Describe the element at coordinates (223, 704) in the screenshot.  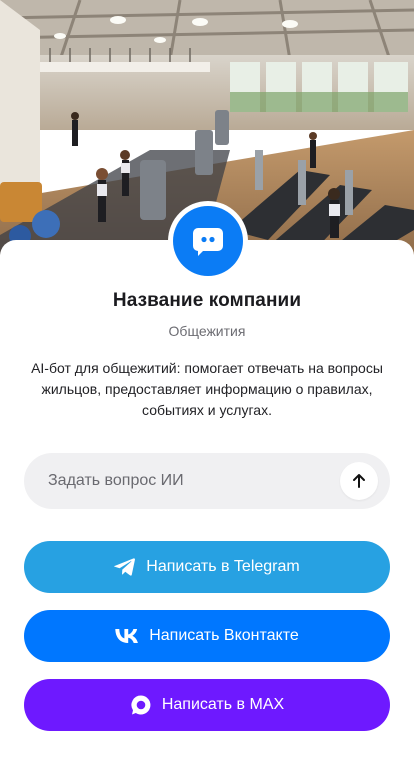
I see `max-button-label: Написать в MAX` at that location.